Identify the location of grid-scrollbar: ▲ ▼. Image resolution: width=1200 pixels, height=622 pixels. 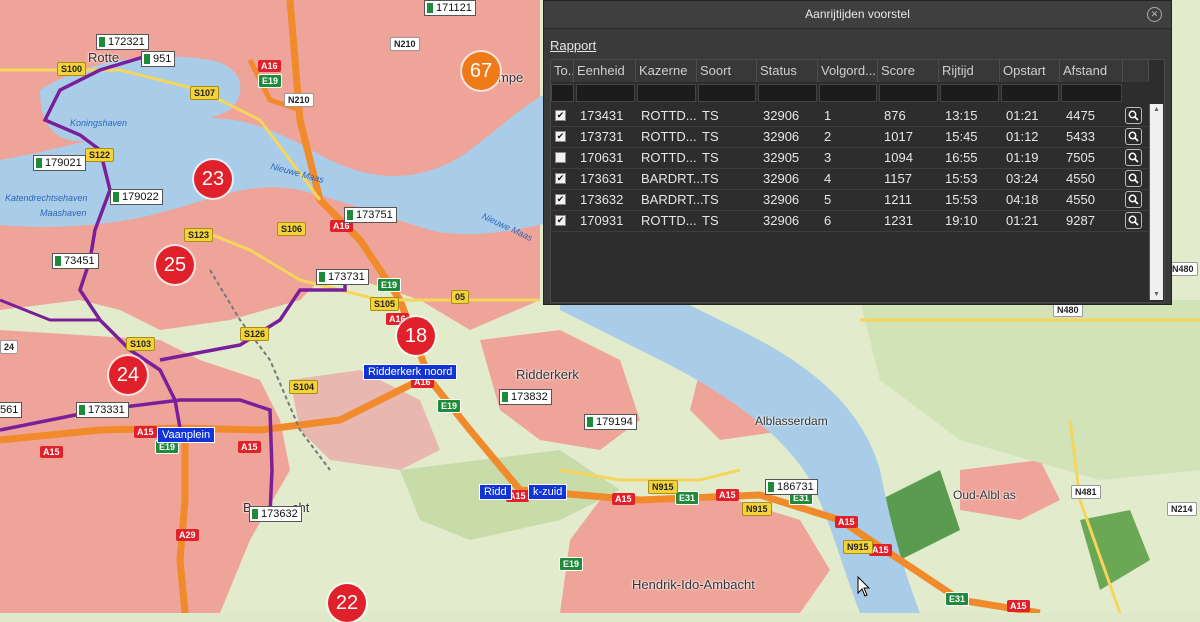
(1156, 202).